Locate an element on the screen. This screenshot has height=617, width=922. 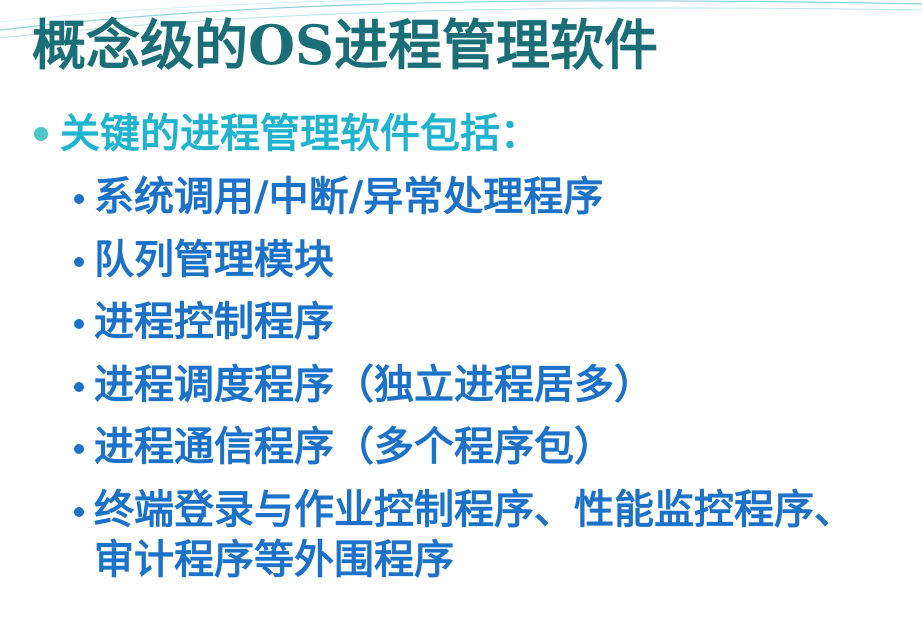
sub-bullet-text: 队列管理模块 is located at coordinates (214, 259).